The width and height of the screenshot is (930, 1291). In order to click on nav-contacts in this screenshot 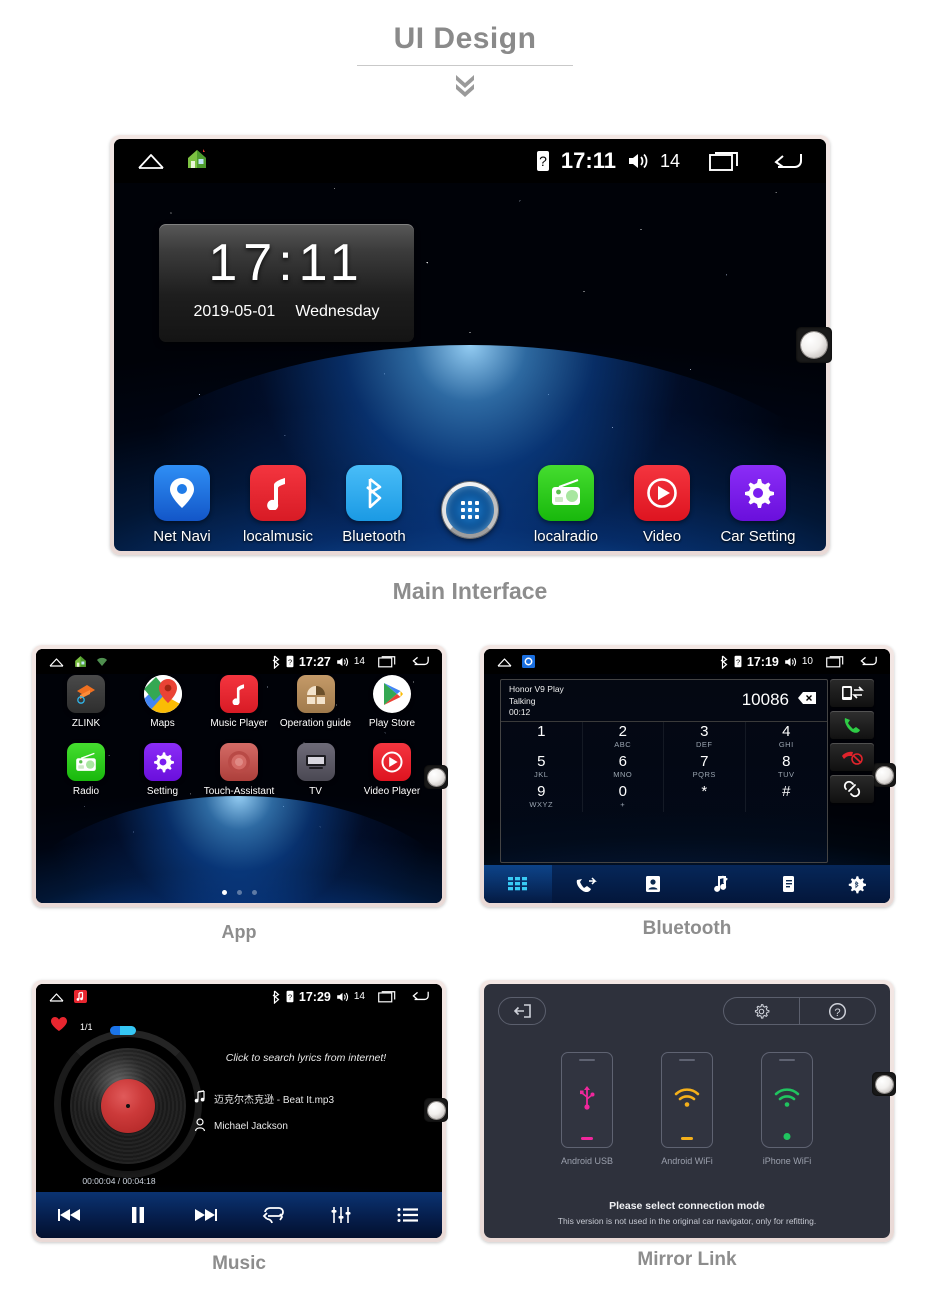, I will do `click(653, 884)`.